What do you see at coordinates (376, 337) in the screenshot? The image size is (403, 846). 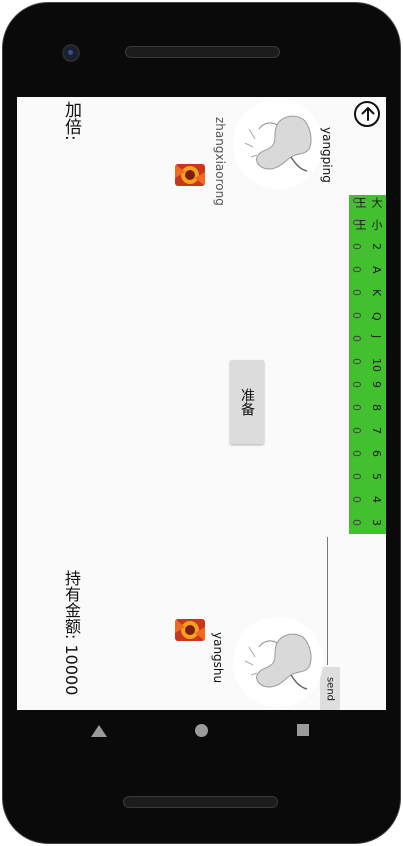 I see `card-label: J` at bounding box center [376, 337].